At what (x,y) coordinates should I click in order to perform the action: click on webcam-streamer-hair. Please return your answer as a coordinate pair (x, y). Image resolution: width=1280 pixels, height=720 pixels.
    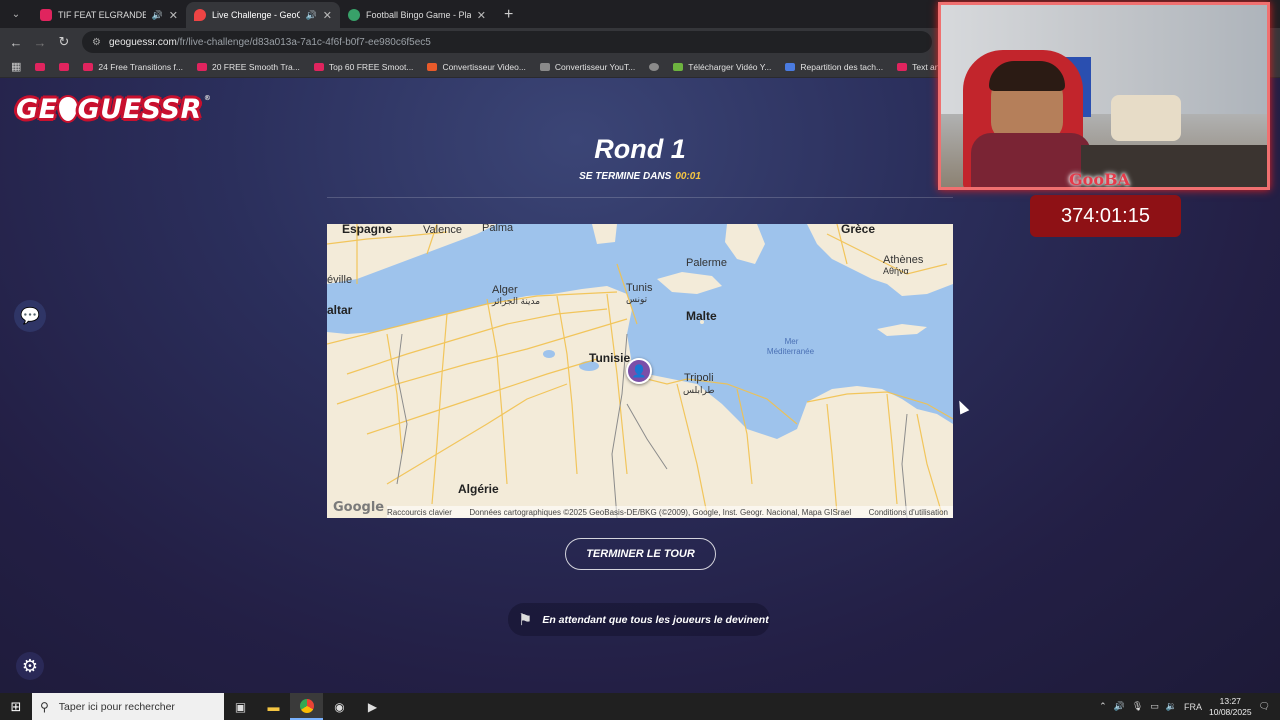
    Looking at the image, I should click on (1027, 76).